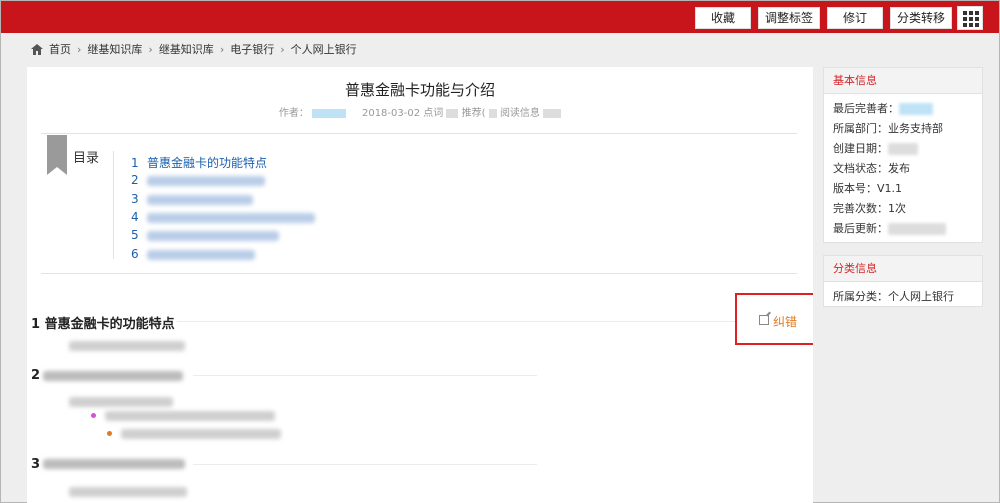 The image size is (1000, 503). I want to click on home-icon, so click(37, 49).